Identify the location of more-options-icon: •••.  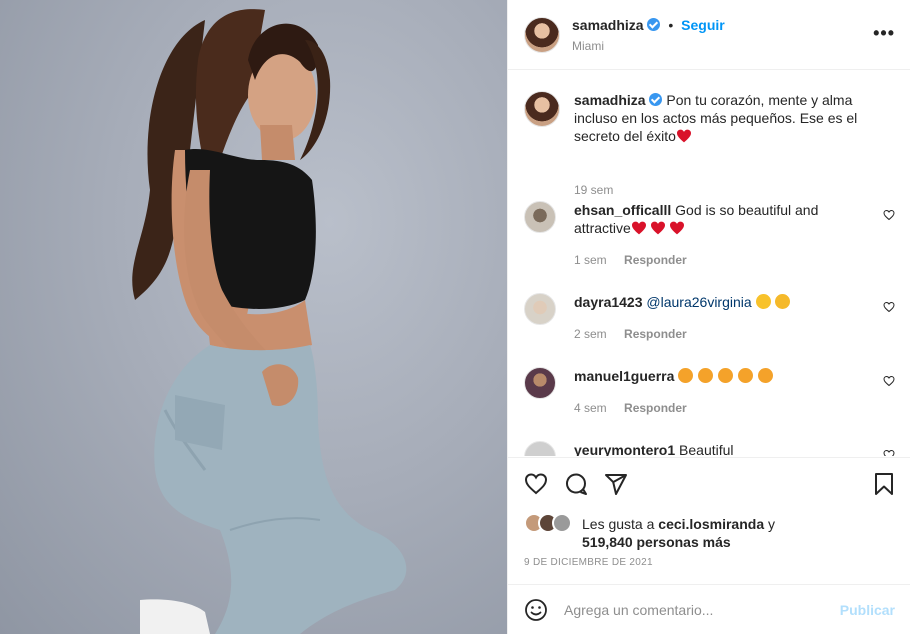
(884, 33).